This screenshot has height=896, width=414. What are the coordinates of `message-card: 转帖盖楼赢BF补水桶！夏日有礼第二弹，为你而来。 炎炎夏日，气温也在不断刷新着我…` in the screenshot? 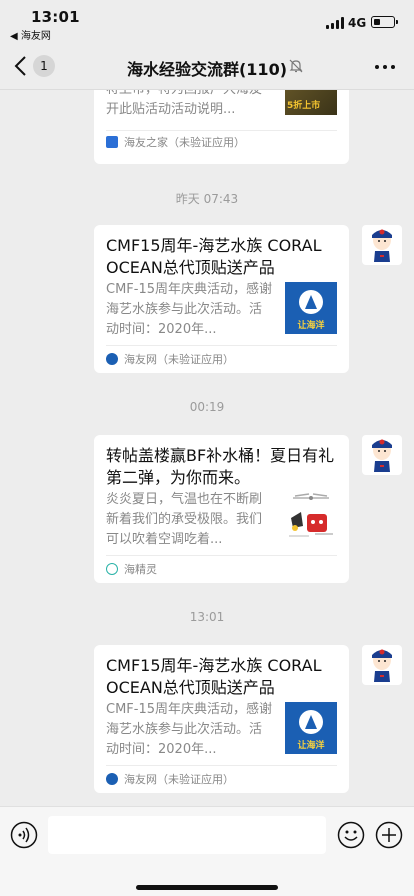 It's located at (221, 509).